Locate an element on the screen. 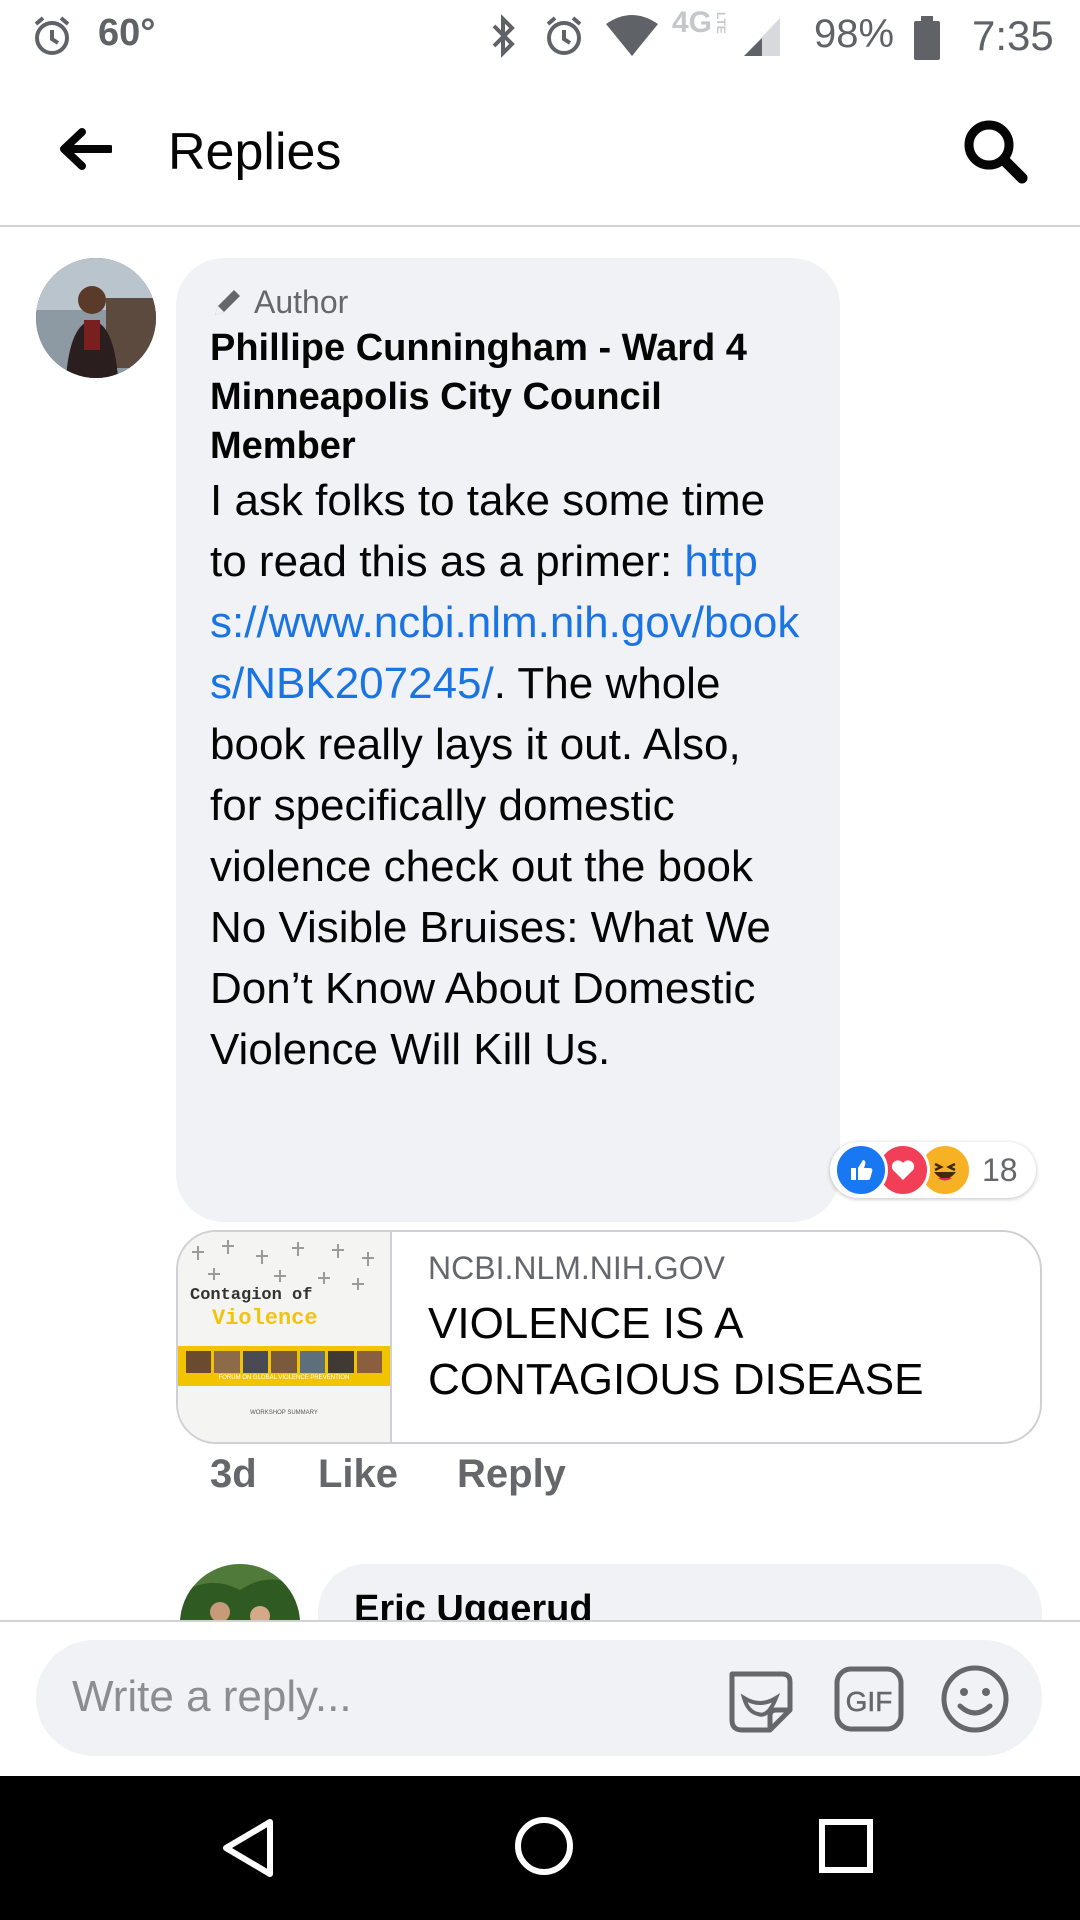  like-icon is located at coordinates (861, 1170).